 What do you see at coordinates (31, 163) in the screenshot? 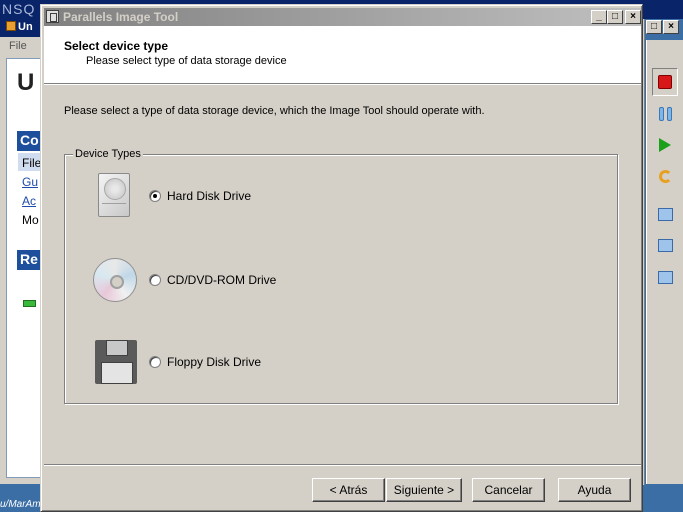
I see `list-item-file: File` at bounding box center [31, 163].